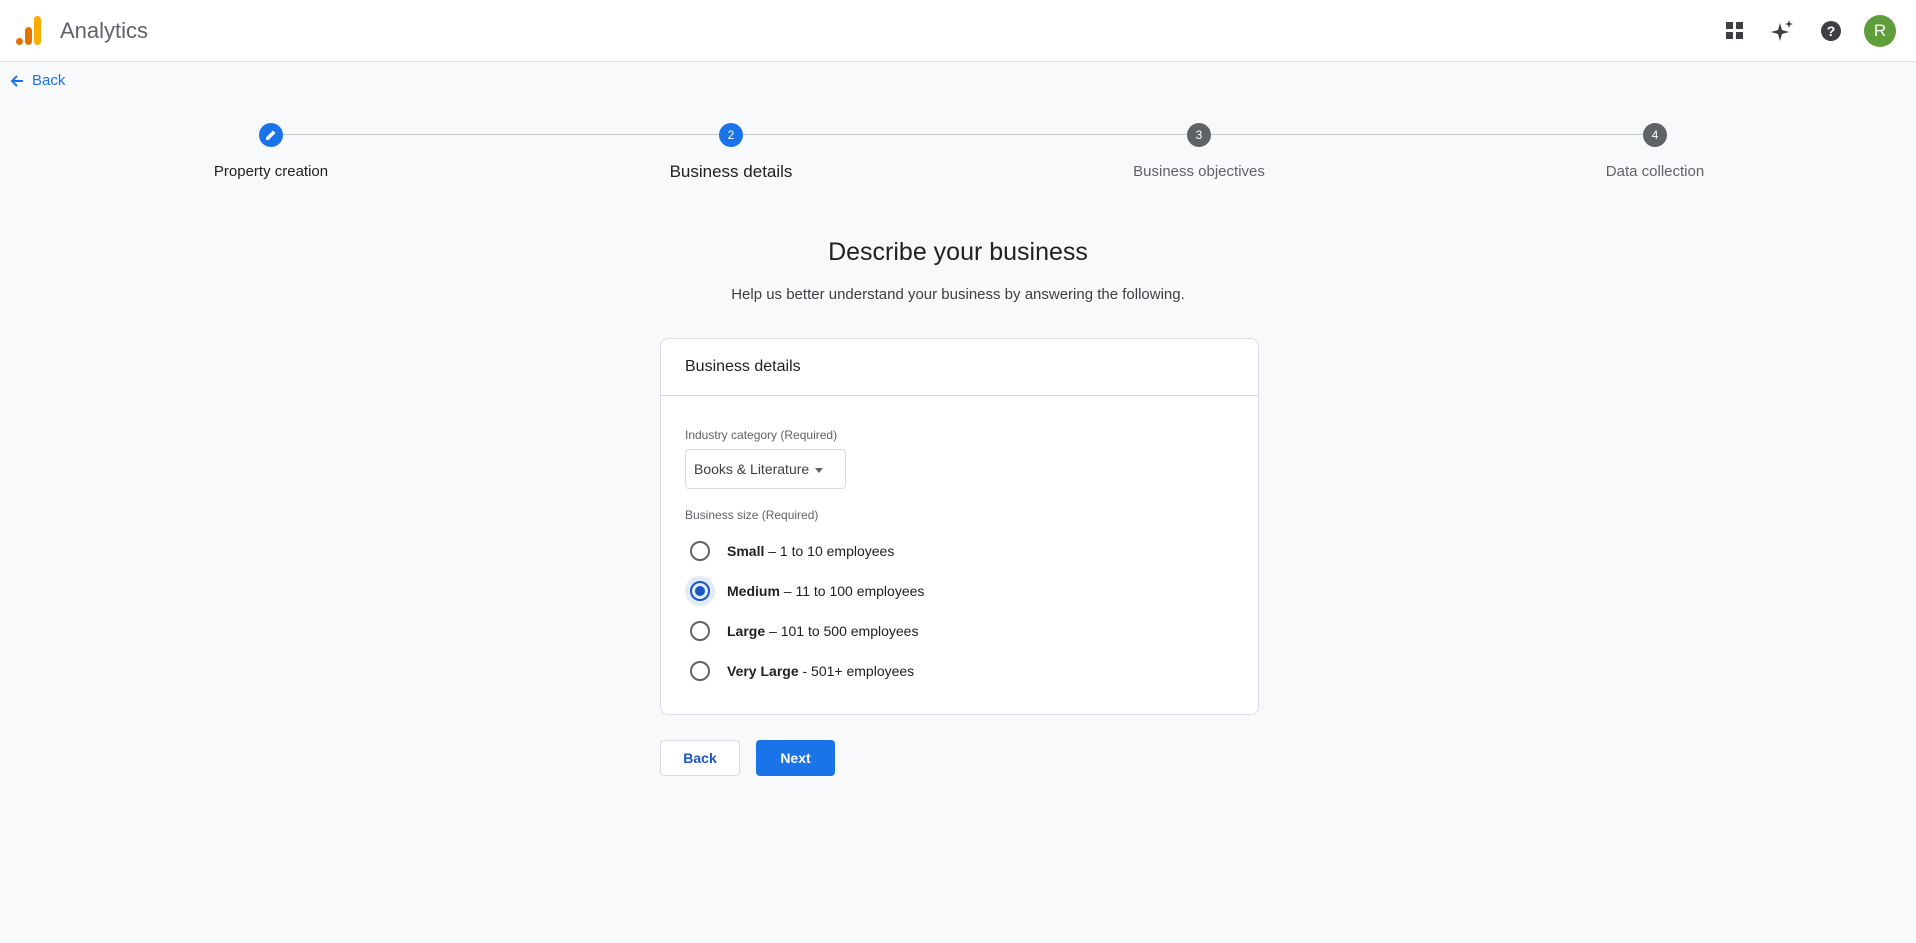  What do you see at coordinates (795, 758) in the screenshot?
I see `next-button: Next` at bounding box center [795, 758].